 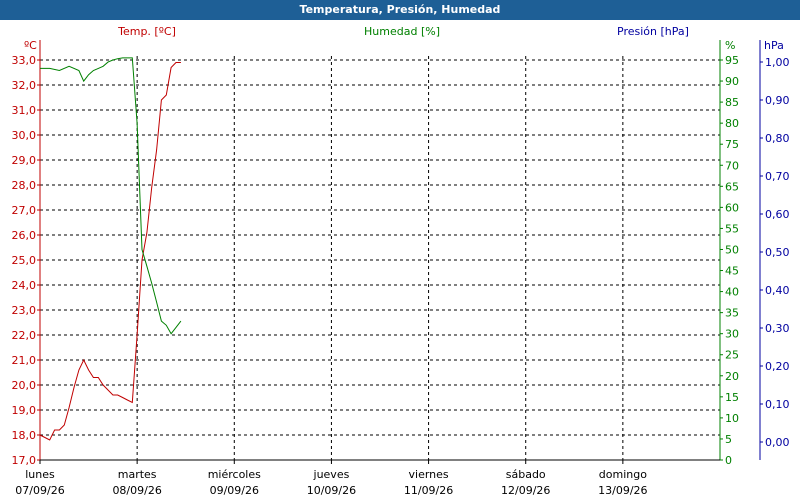 What do you see at coordinates (732, 397) in the screenshot?
I see `humidity-tick-label: 15` at bounding box center [732, 397].